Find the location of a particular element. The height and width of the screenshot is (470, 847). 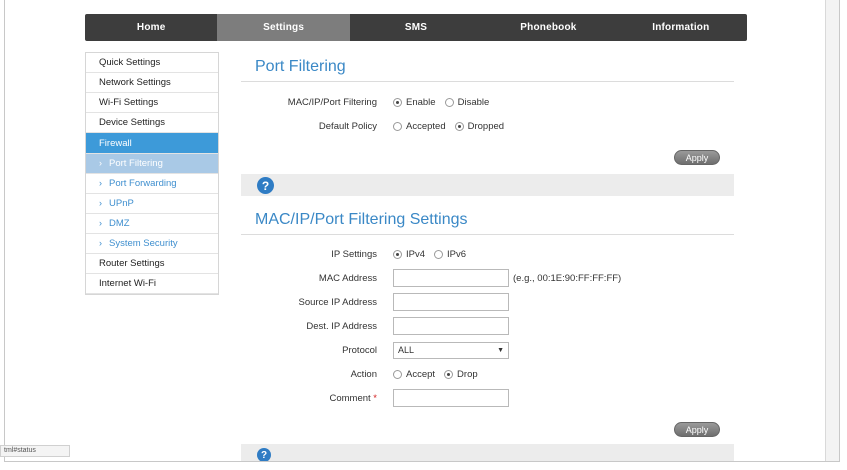

dest-ip-row: Dest. IP Address is located at coordinates (487, 326).